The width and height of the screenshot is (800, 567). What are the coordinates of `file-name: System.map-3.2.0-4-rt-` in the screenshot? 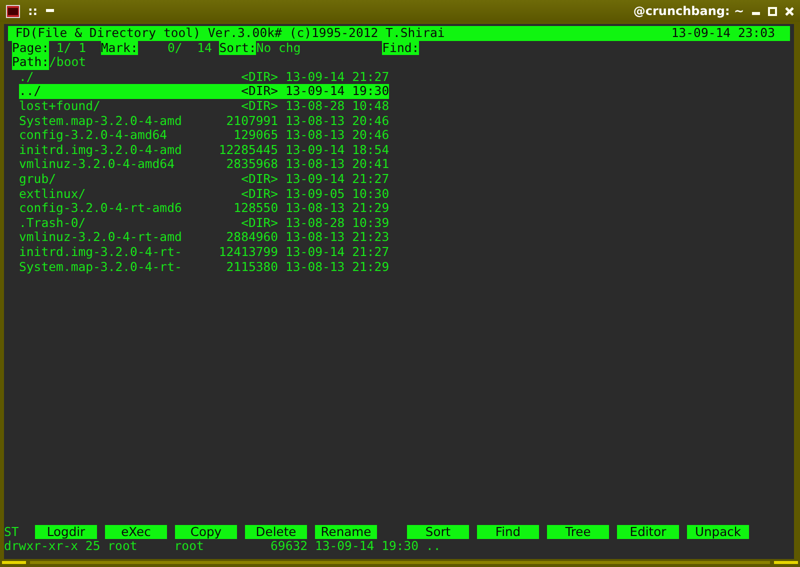 It's located at (100, 267).